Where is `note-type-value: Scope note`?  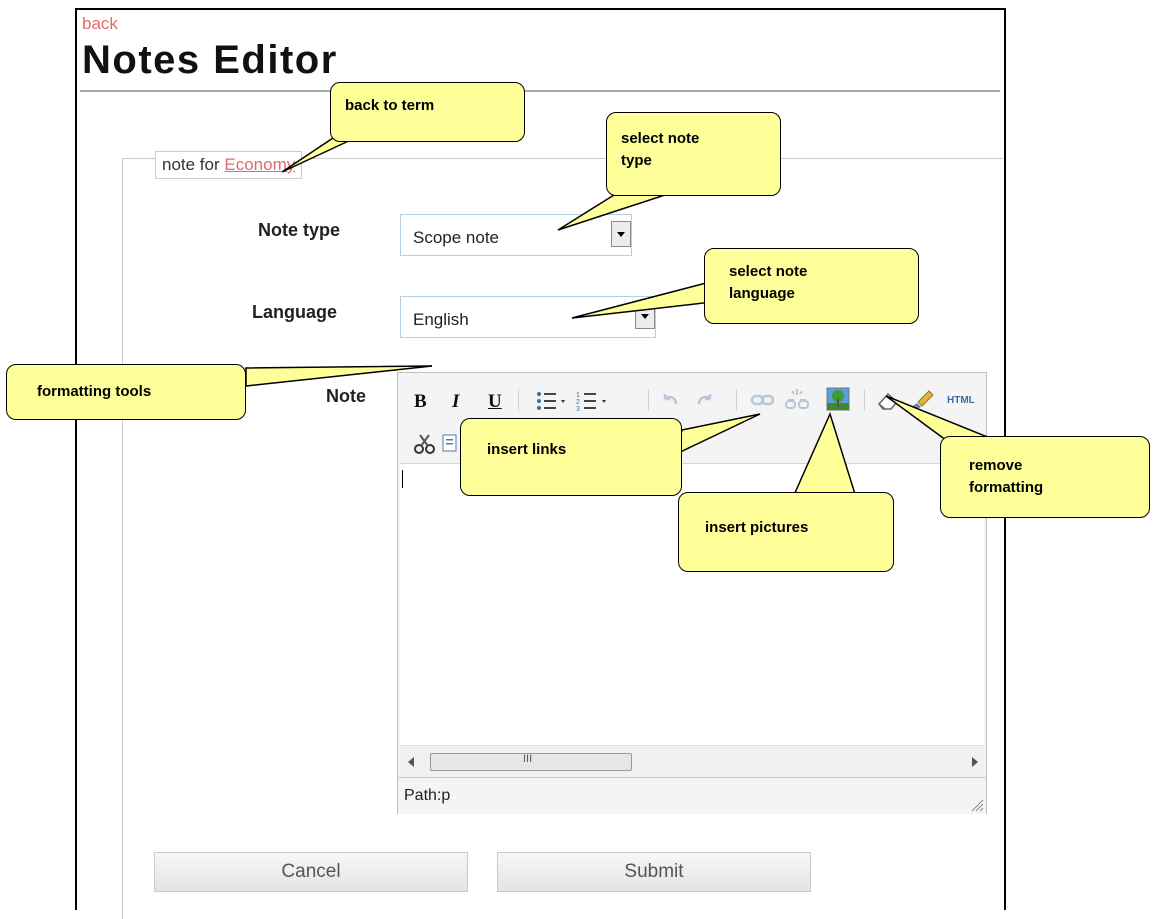
note-type-value: Scope note is located at coordinates (456, 237).